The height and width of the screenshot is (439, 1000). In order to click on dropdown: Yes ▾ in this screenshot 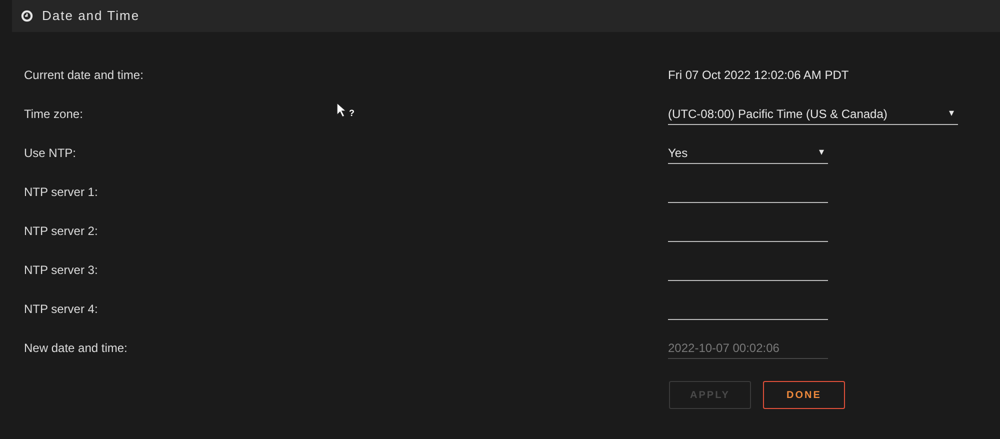, I will do `click(748, 153)`.